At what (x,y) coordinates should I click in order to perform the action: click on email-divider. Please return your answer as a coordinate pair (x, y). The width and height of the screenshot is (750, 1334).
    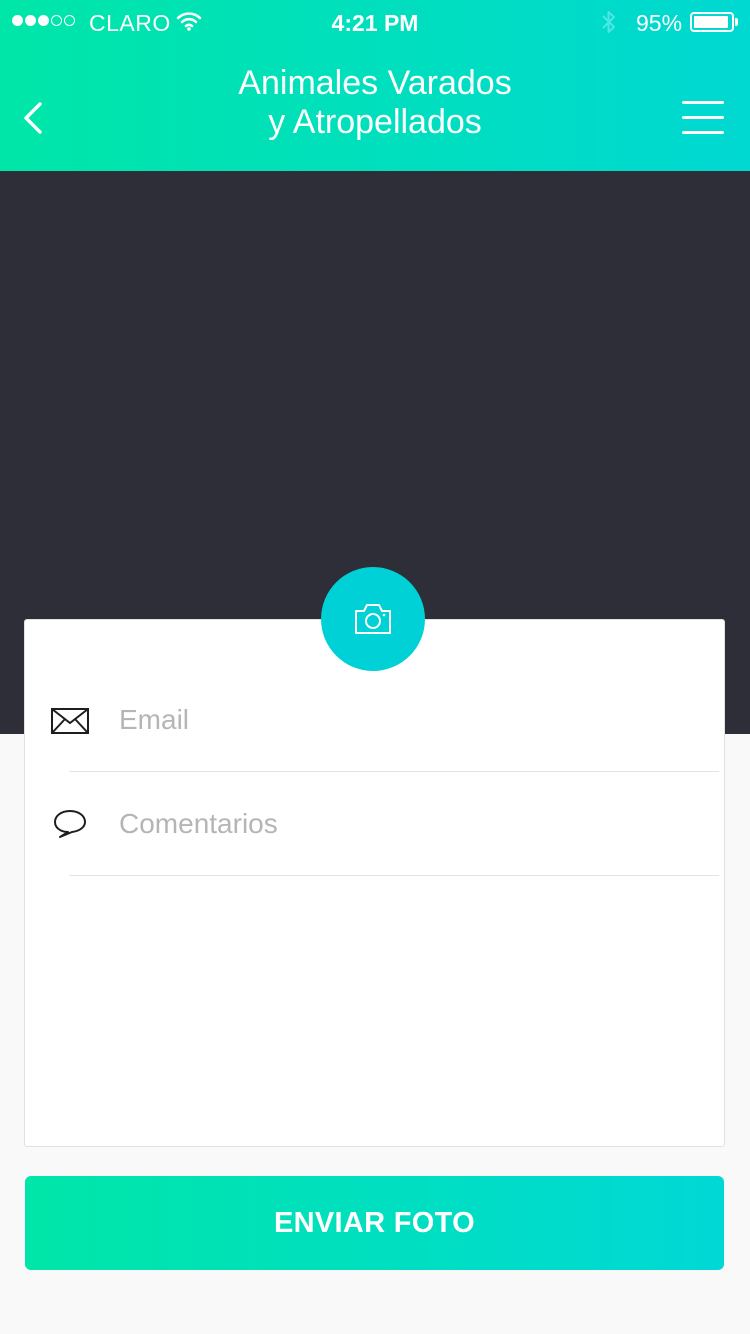
    Looking at the image, I should click on (394, 771).